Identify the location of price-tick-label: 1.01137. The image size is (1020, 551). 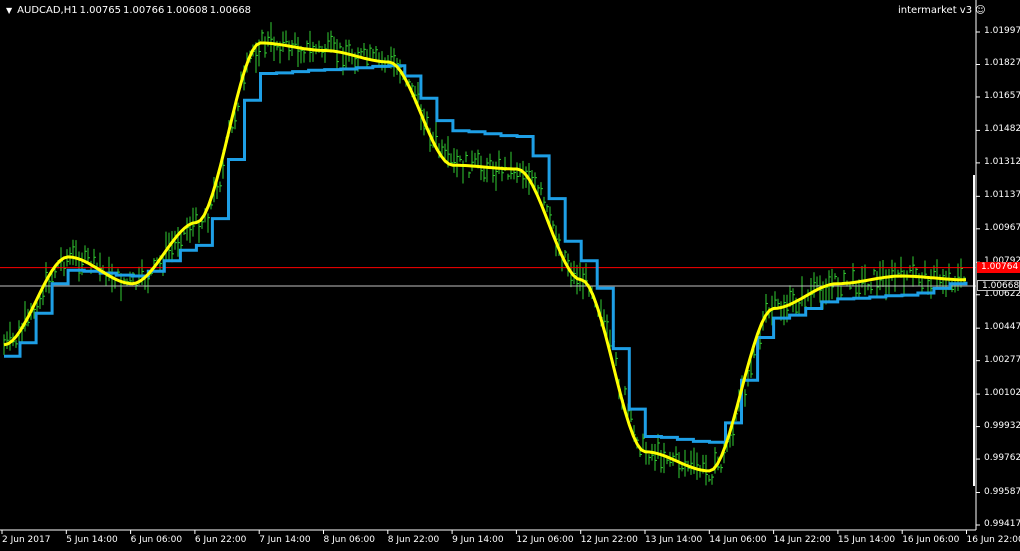
(1002, 195).